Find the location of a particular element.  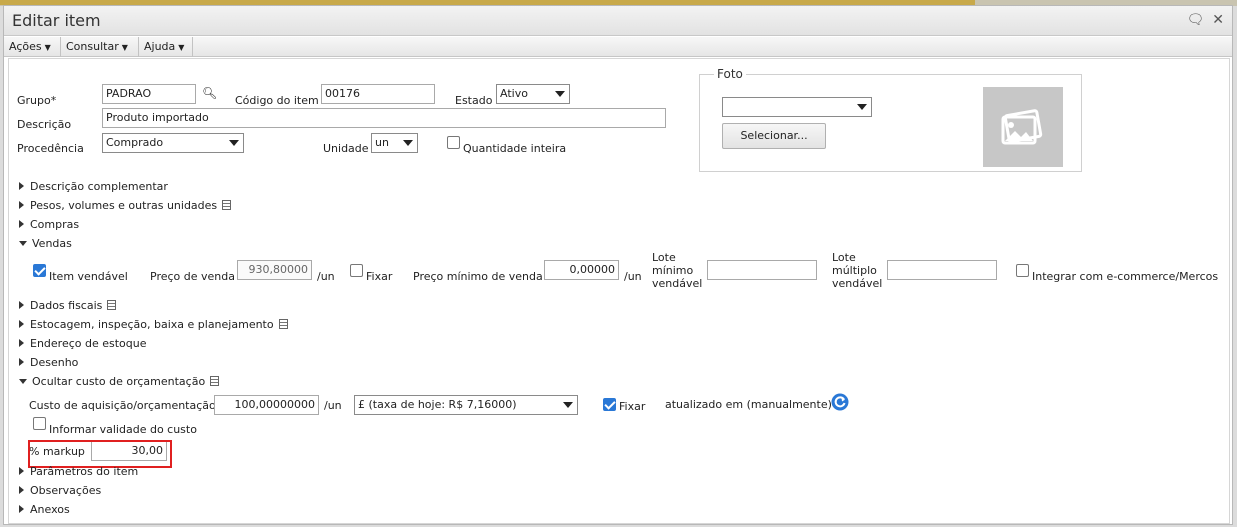

lote-multiplo-label-1: Lote is located at coordinates (844, 257).